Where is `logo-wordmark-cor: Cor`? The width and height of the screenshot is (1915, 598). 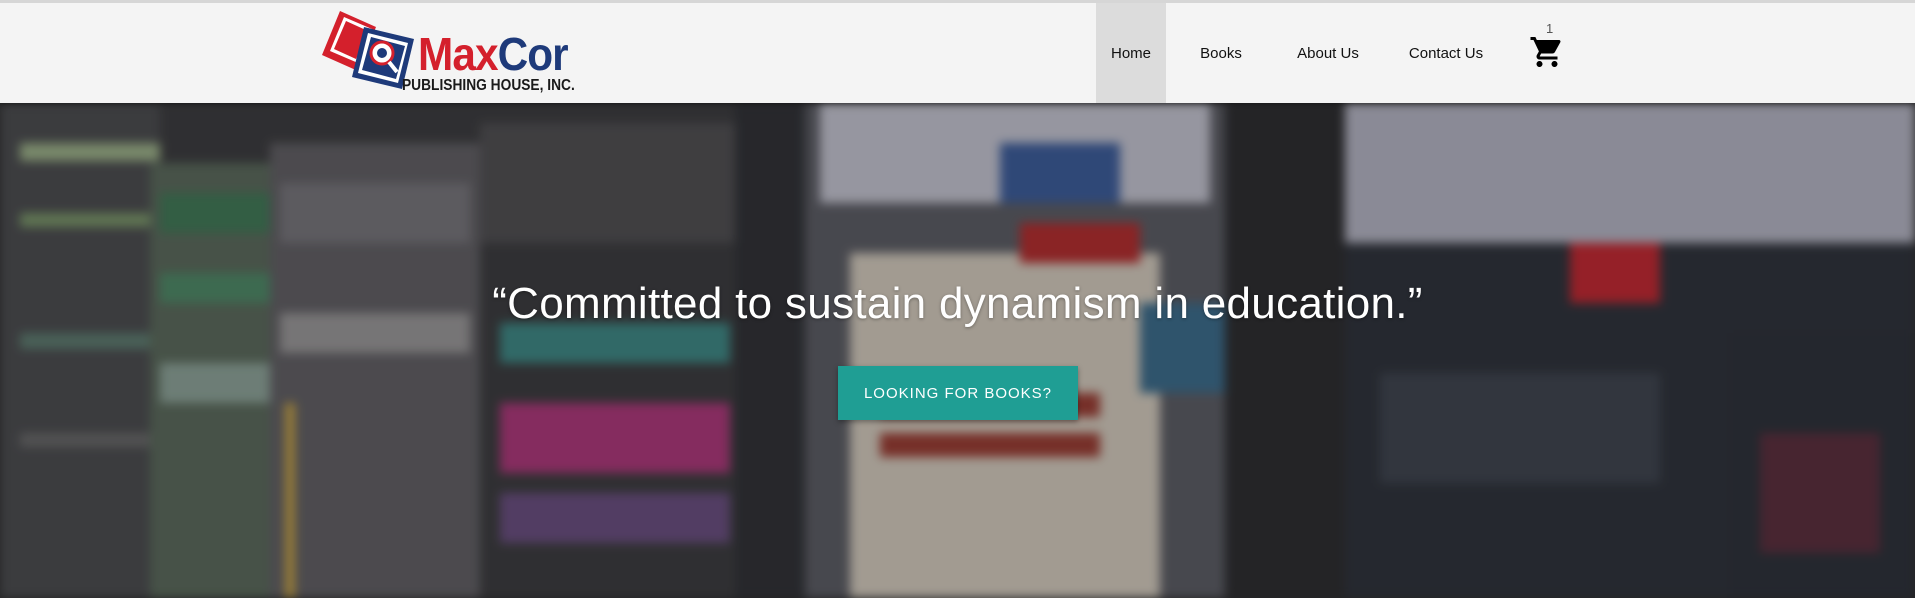
logo-wordmark-cor: Cor is located at coordinates (533, 54).